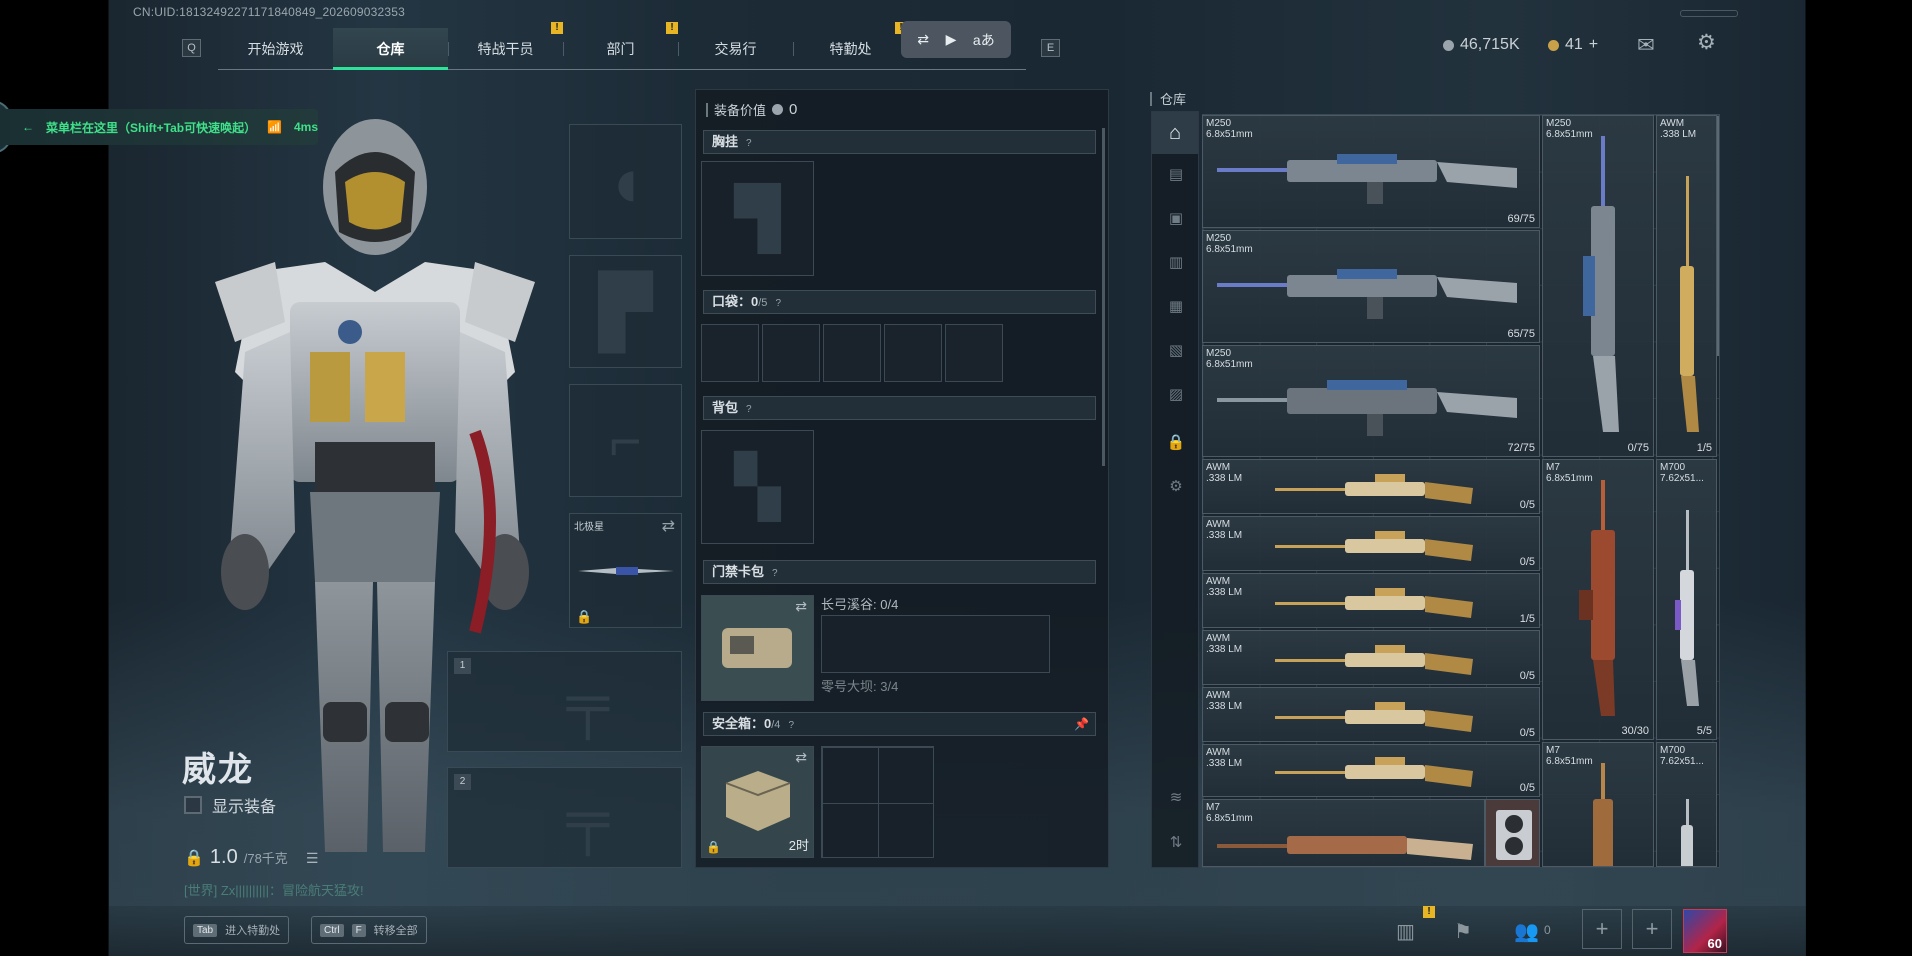 The height and width of the screenshot is (956, 1912). What do you see at coordinates (1527, 733) in the screenshot?
I see `item-durability: 0/5` at bounding box center [1527, 733].